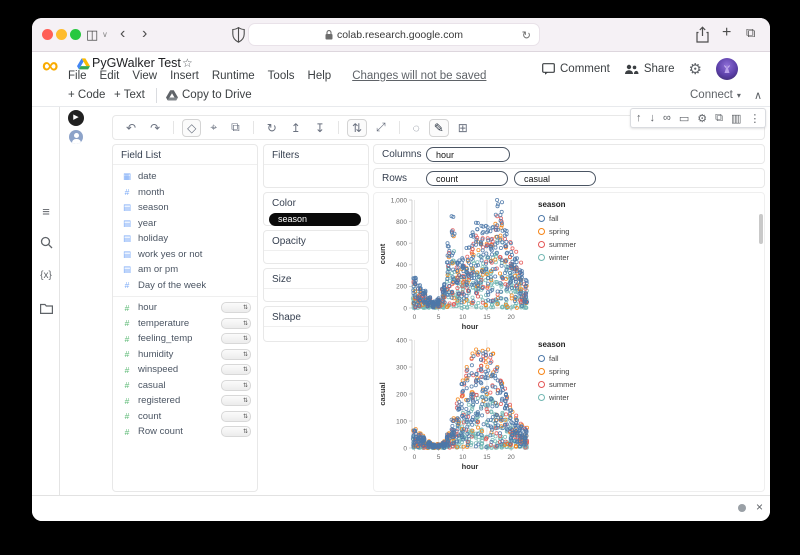 The width and height of the screenshot is (800, 555). What do you see at coordinates (185, 239) in the screenshot?
I see `field-item-holiday: ▤ holiday` at bounding box center [185, 239].